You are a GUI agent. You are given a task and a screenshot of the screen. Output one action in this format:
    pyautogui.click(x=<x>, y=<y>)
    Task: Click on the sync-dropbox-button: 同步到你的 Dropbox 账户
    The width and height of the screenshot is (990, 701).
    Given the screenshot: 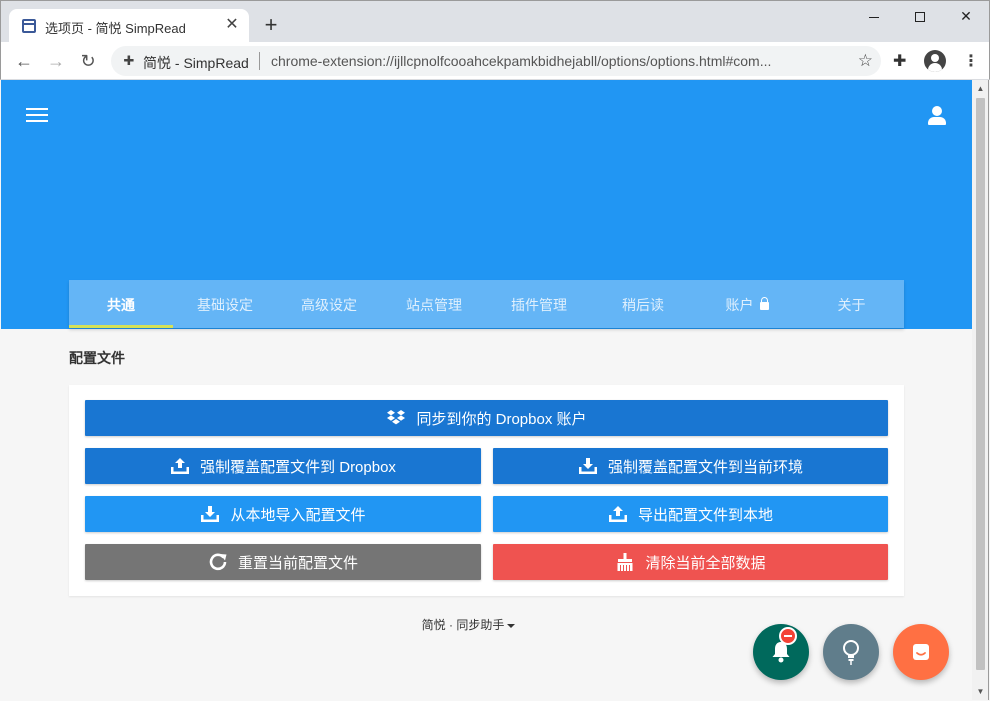 What is the action you would take?
    pyautogui.click(x=486, y=418)
    